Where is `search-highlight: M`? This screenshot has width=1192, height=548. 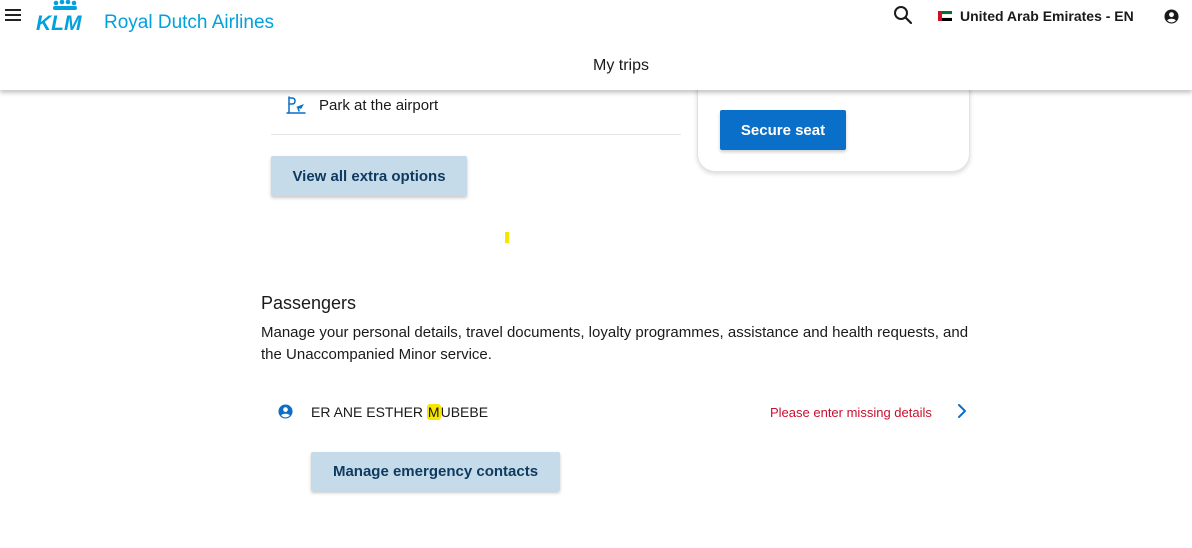
search-highlight: M is located at coordinates (433, 412).